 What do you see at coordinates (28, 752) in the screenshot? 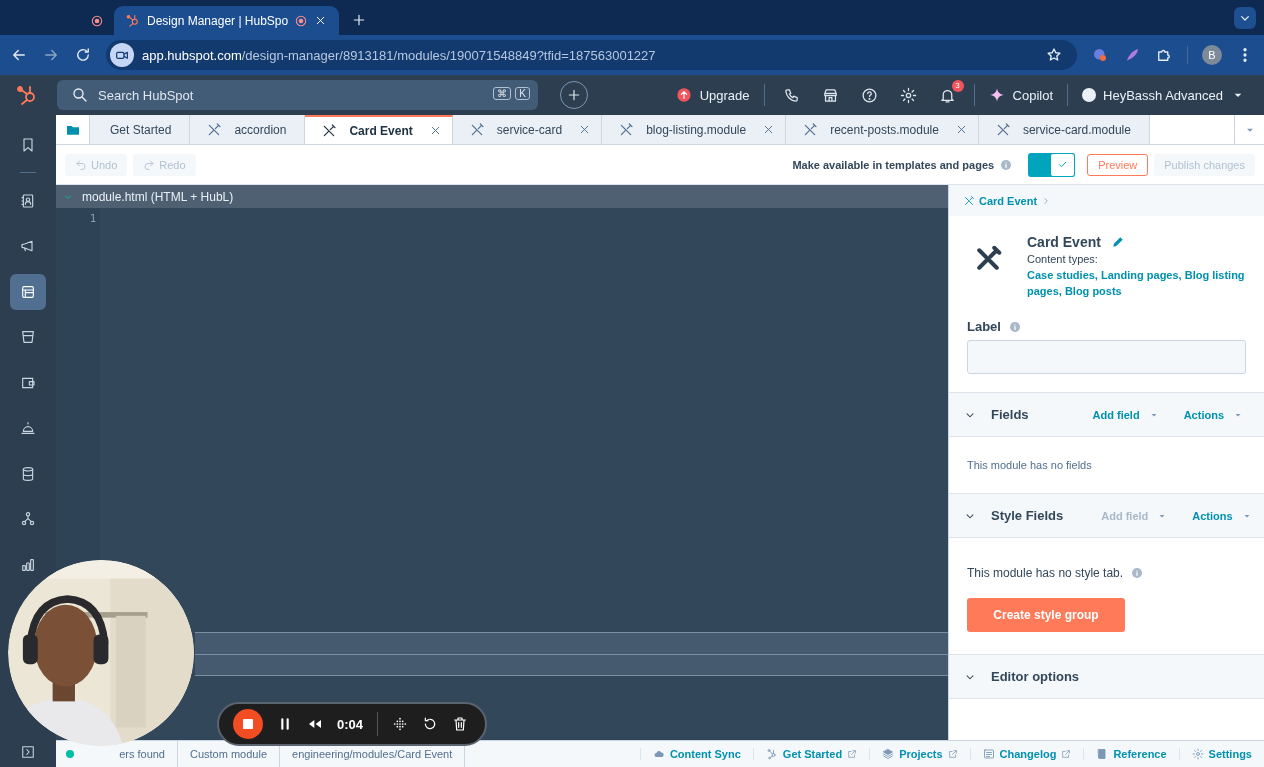
I see `expand-icon` at bounding box center [28, 752].